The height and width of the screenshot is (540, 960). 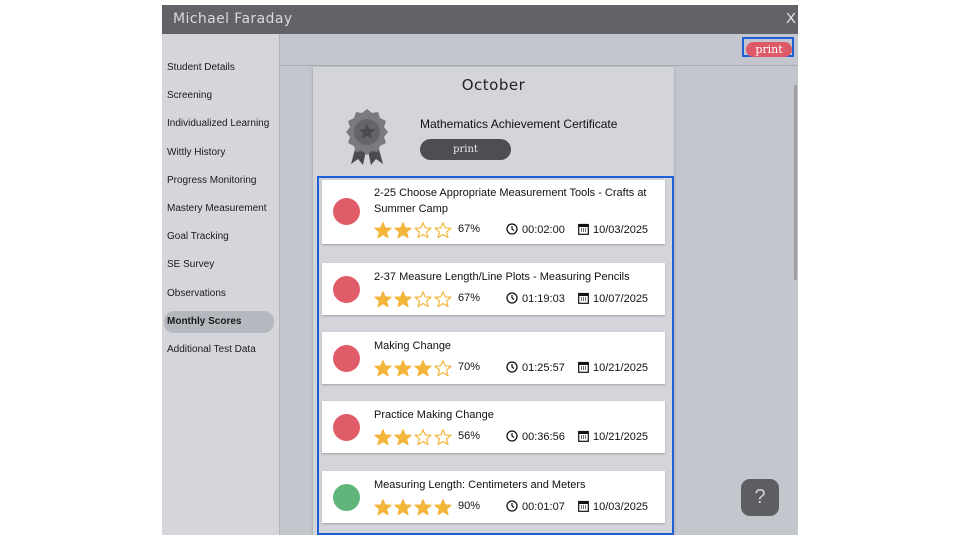 I want to click on window-title: Michael Faraday, so click(x=233, y=19).